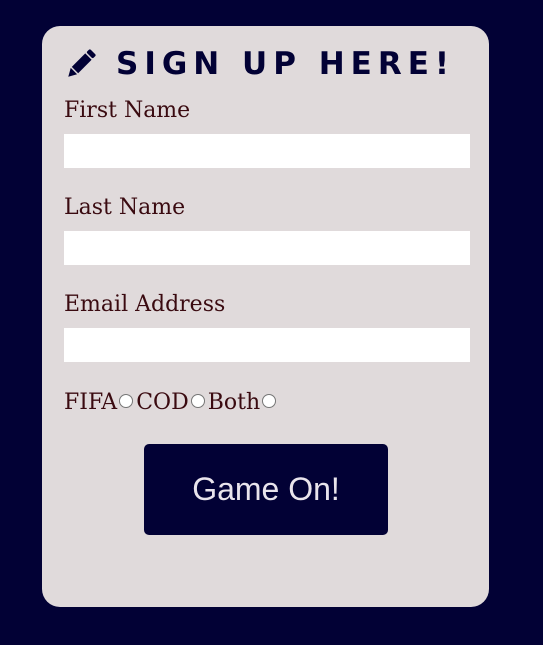 The image size is (543, 645). What do you see at coordinates (267, 248) in the screenshot?
I see `last-name-field` at bounding box center [267, 248].